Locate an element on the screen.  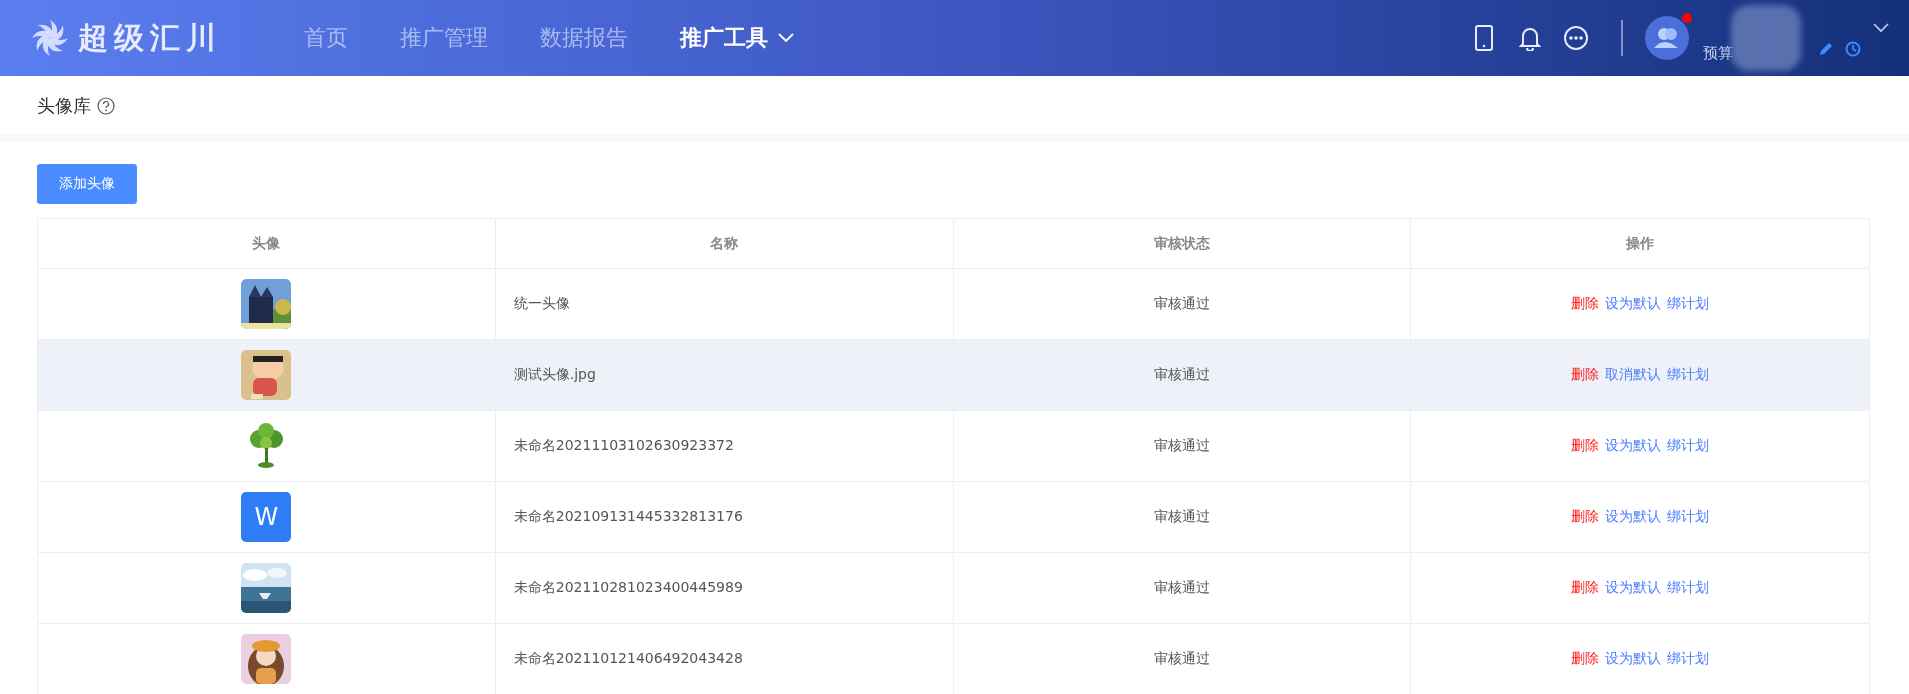
column-header: 名称 is located at coordinates (724, 243).